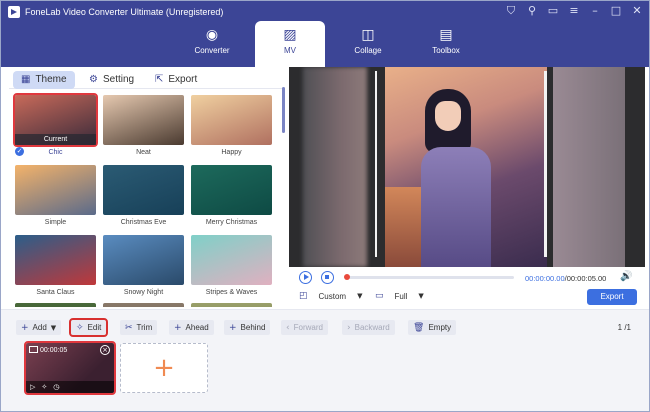 Image resolution: width=650 pixels, height=412 pixels. What do you see at coordinates (231, 267) in the screenshot?
I see `theme-item-stripes-waves: Stripes & Waves` at bounding box center [231, 267].